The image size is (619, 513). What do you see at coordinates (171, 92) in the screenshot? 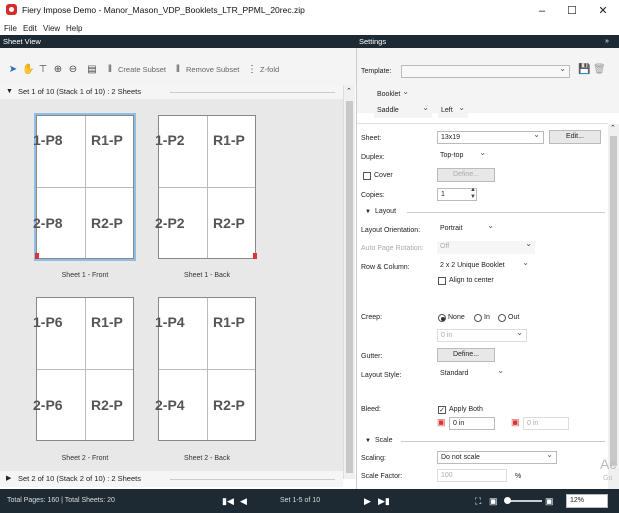
I see `stack-1-header: ▼ Set 1 of 10 (Stack 1 of 10) : 2 Sheets` at bounding box center [171, 92].